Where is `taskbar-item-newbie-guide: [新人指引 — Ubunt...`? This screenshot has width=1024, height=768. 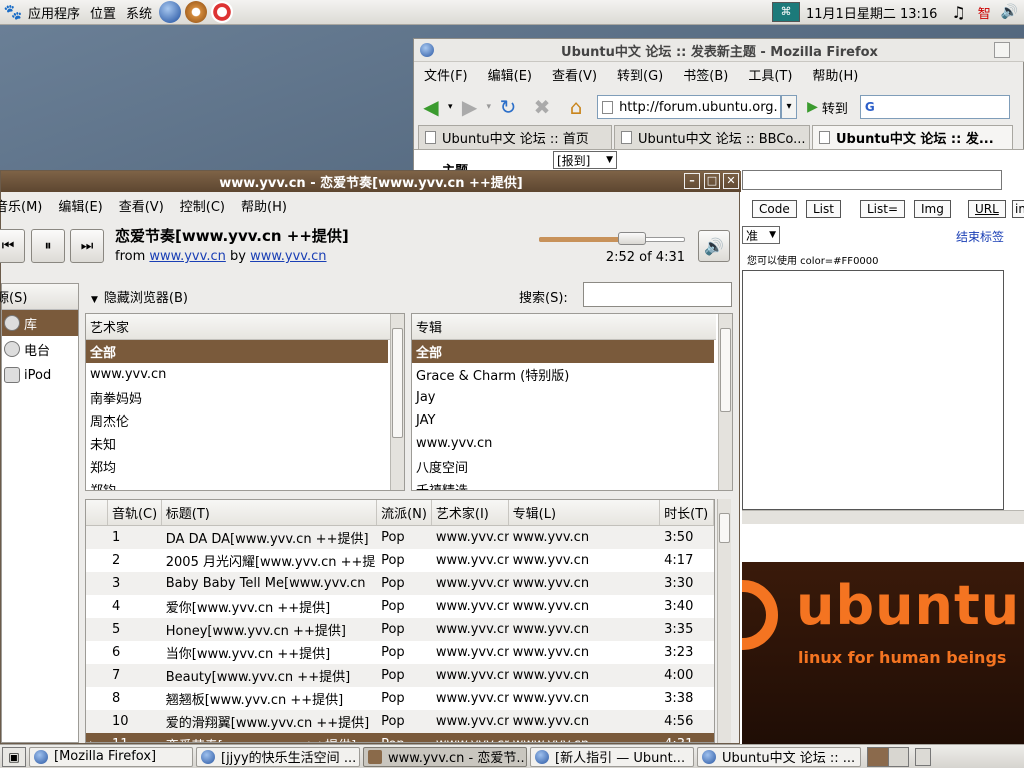 taskbar-item-newbie-guide: [新人指引 — Ubunt... is located at coordinates (612, 756).